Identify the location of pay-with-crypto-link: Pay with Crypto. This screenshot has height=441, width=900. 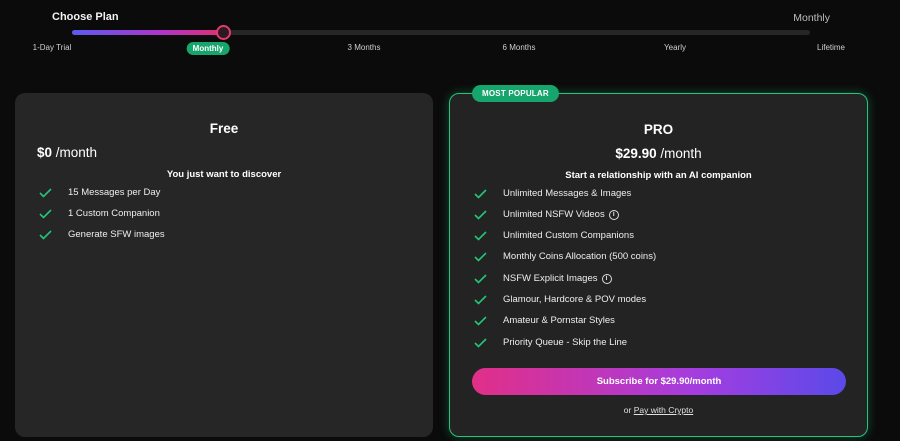
(664, 410).